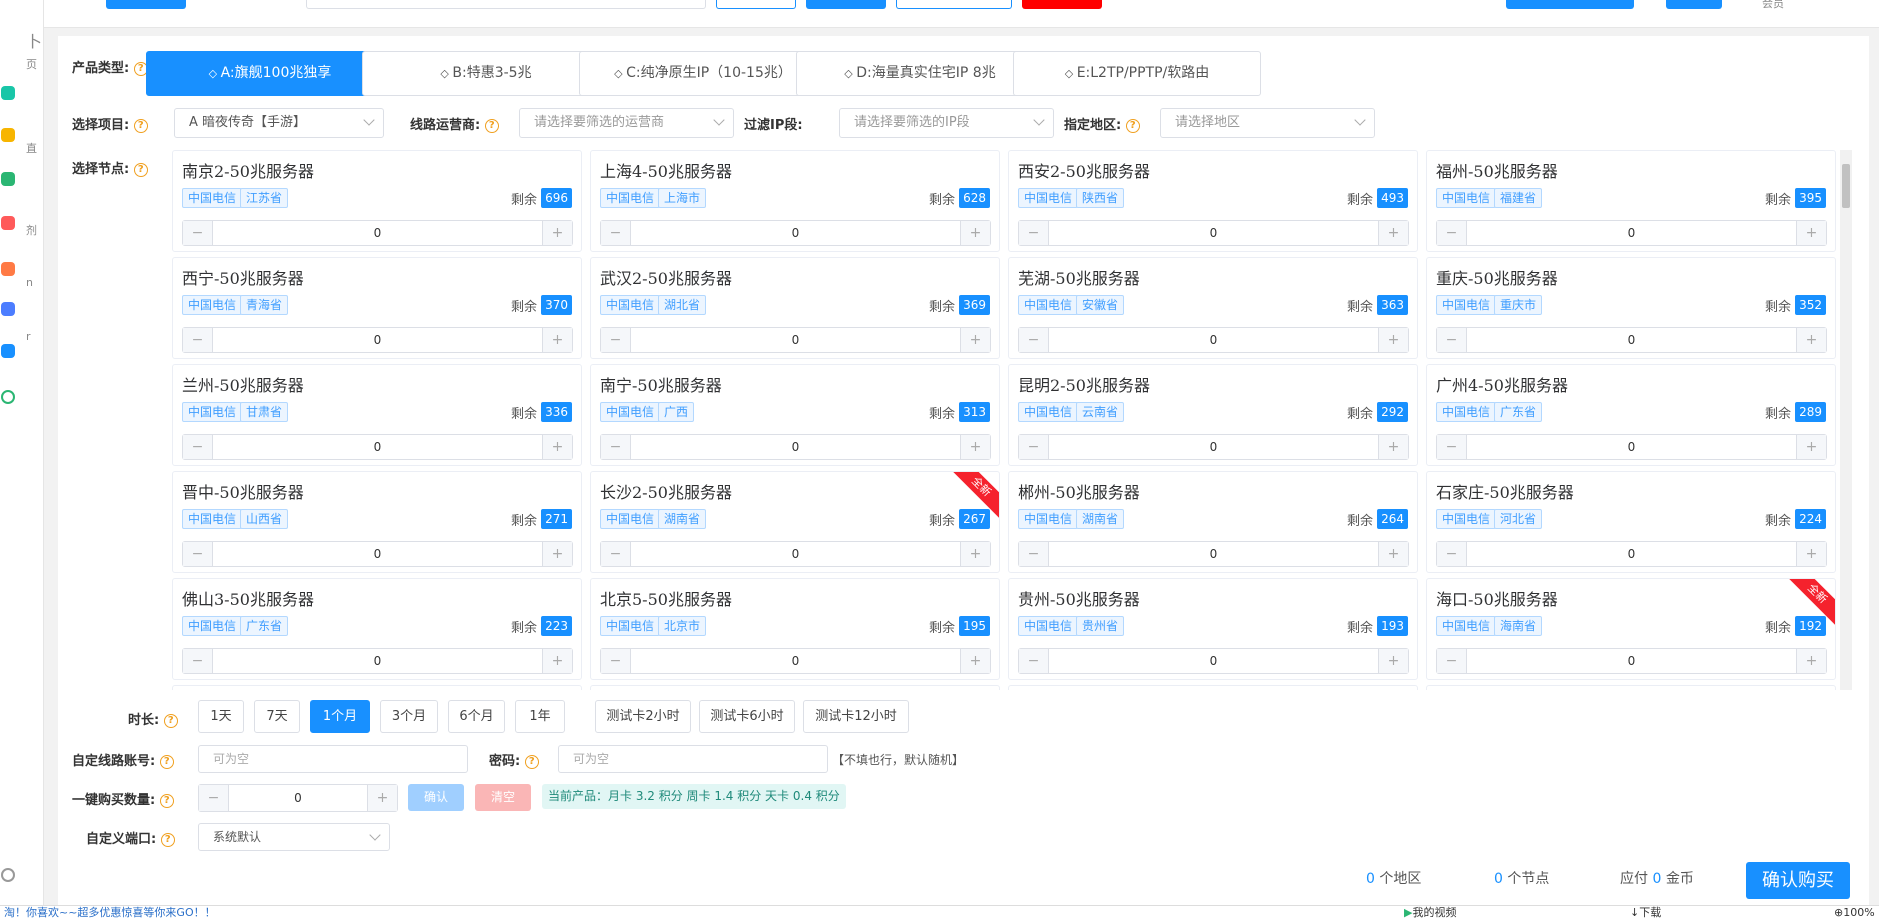 The image size is (1879, 920). Describe the element at coordinates (8, 875) in the screenshot. I see `settings-icon` at that location.